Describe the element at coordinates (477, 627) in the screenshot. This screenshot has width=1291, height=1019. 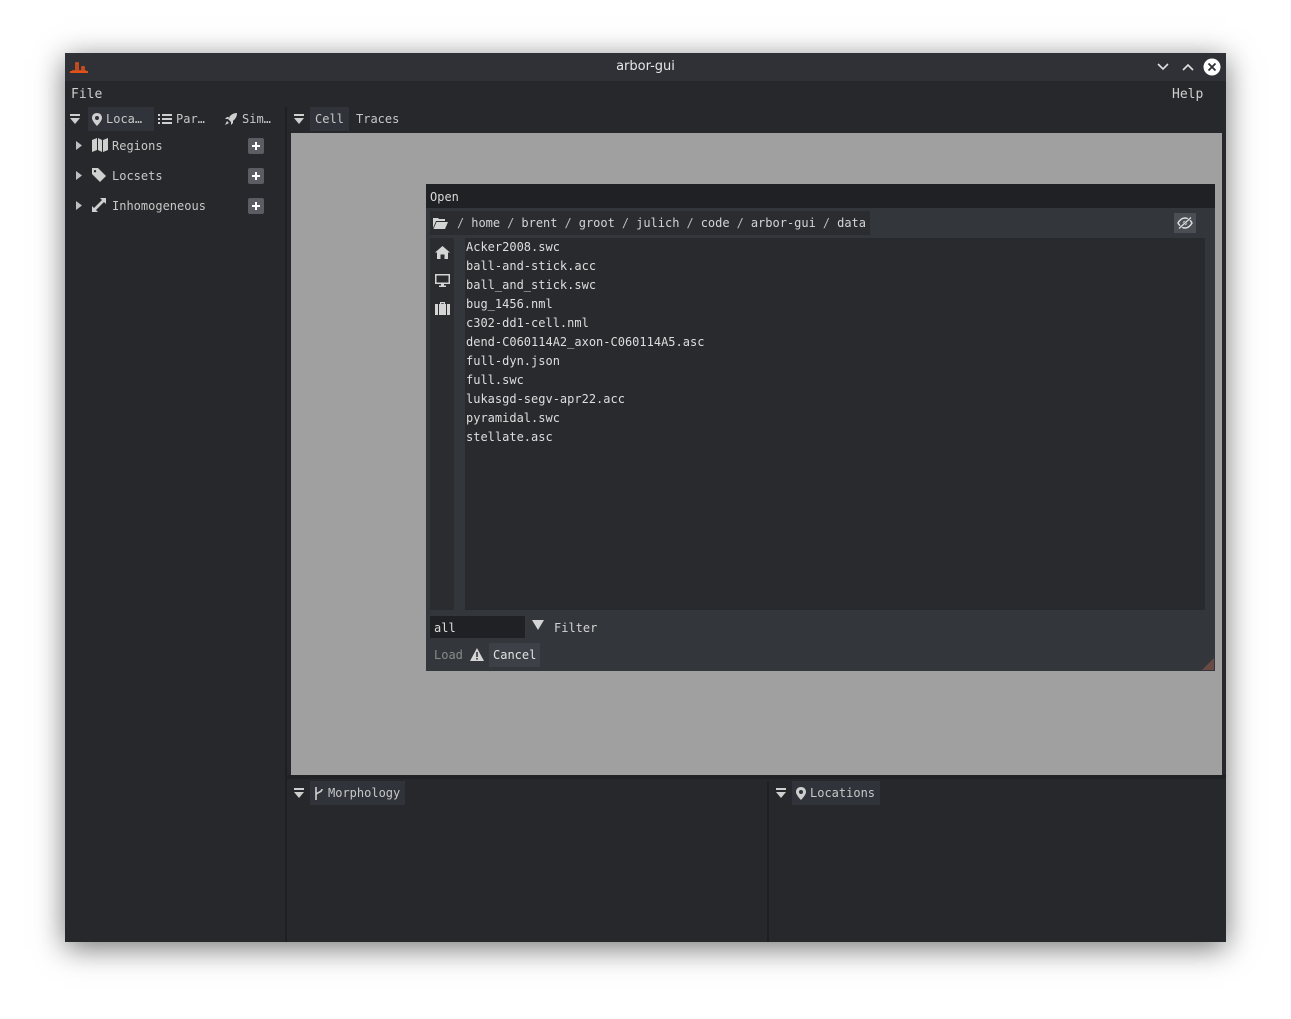
I see `filter-select: all` at that location.